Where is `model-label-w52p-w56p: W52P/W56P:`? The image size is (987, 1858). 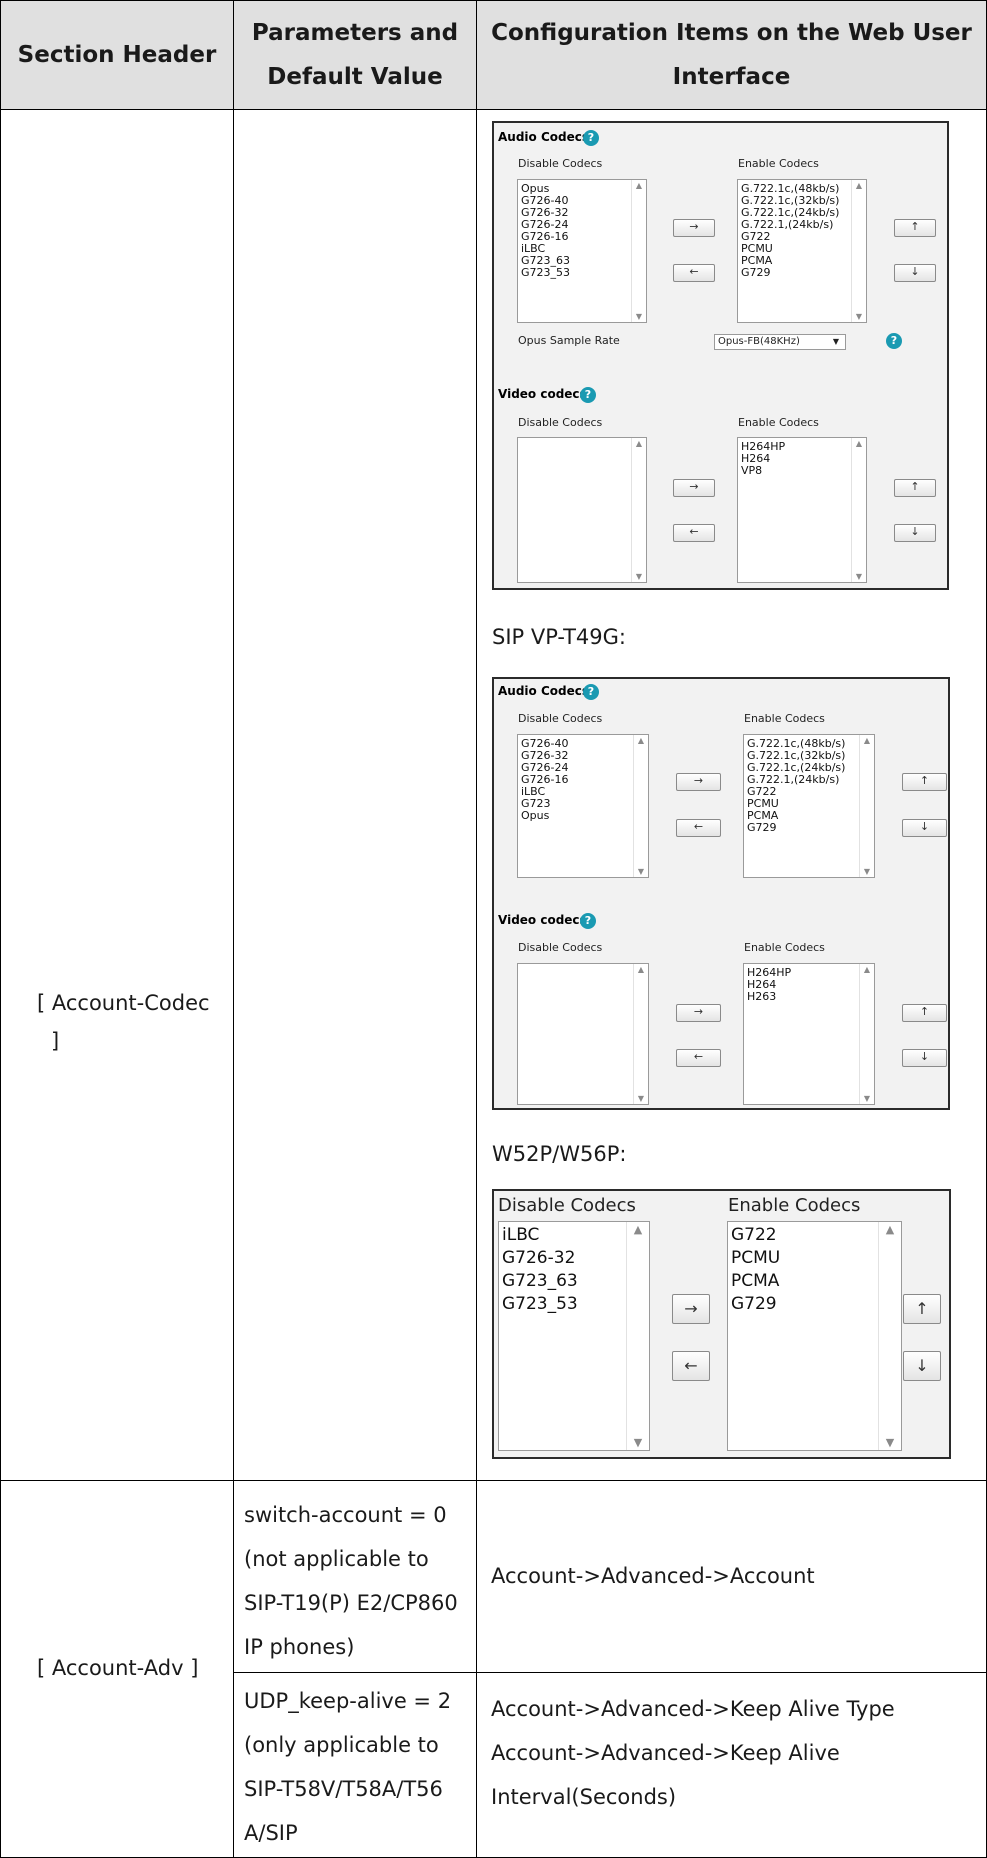
model-label-w52p-w56p: W52P/W56P: is located at coordinates (559, 1154).